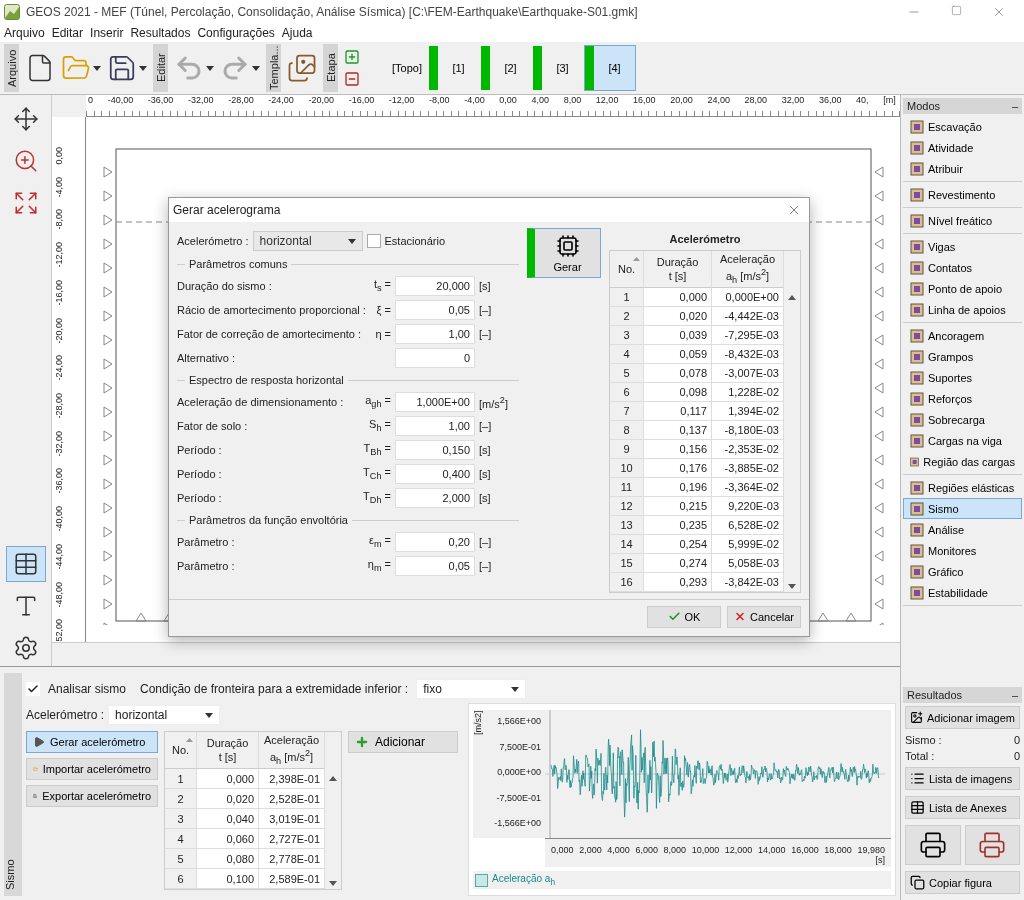 Image resolution: width=1024 pixels, height=900 pixels. What do you see at coordinates (519, 721) in the screenshot?
I see `axis-tick-label: 1,566E+00` at bounding box center [519, 721].